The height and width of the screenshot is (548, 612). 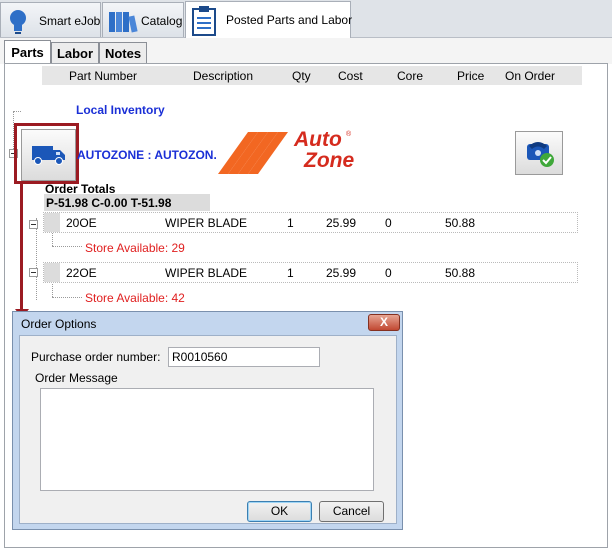 I want to click on tab-labor: Labor, so click(x=75, y=52).